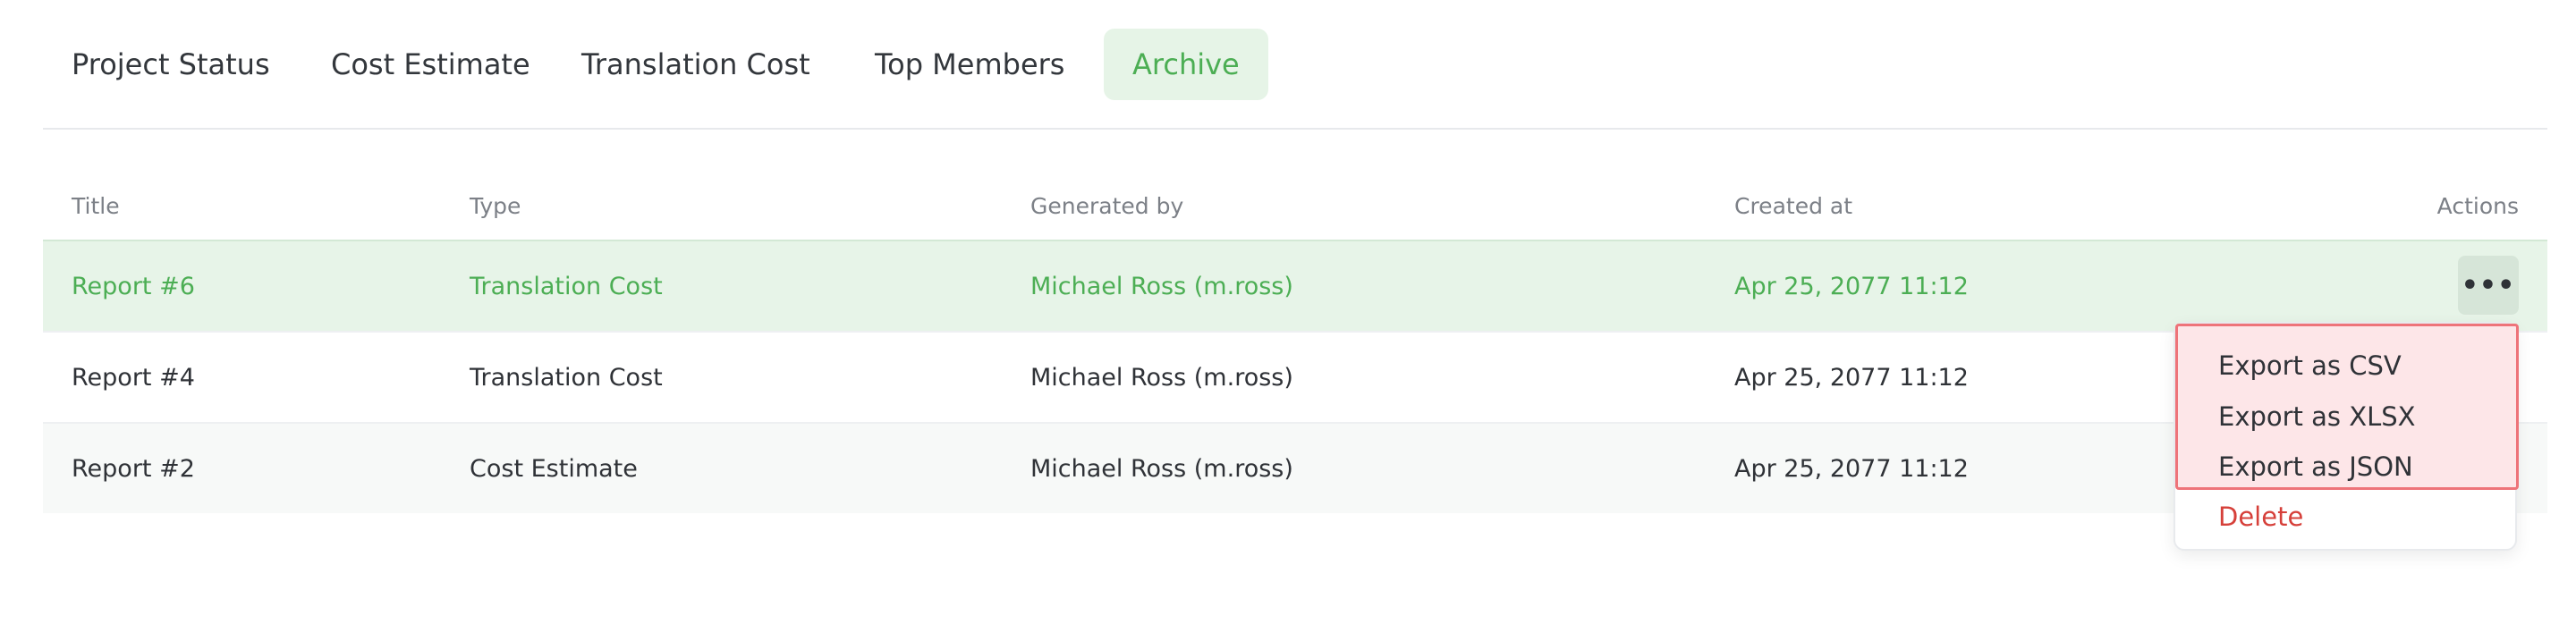  I want to click on more-horizontal-icon: •••, so click(2488, 285).